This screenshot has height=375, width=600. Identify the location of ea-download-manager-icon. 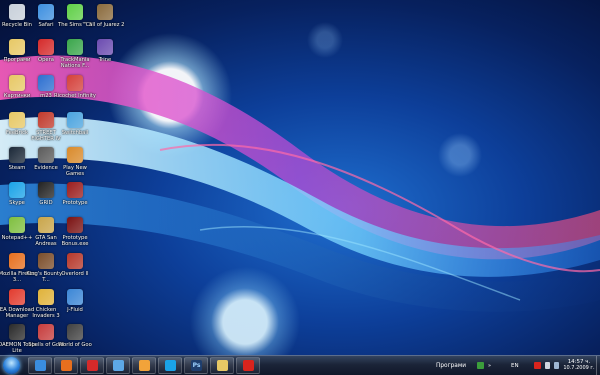
(17, 297).